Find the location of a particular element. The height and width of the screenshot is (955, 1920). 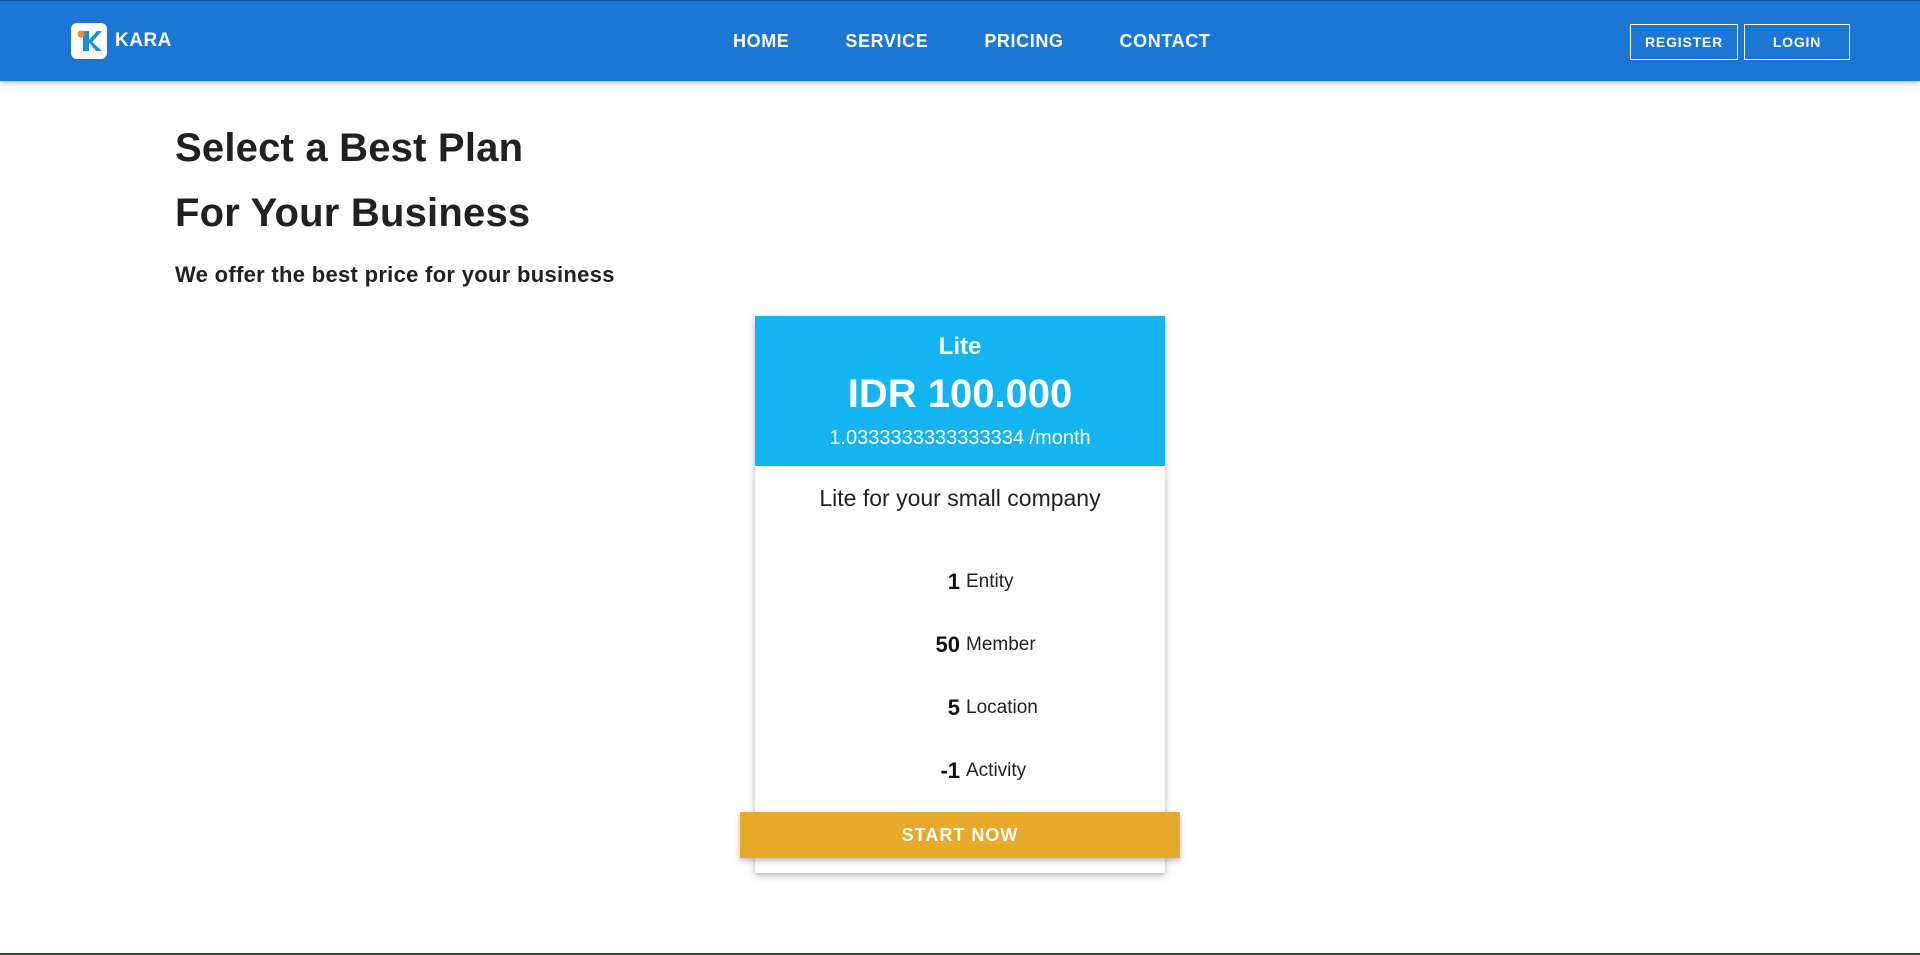

kara-logo-icon is located at coordinates (89, 41).